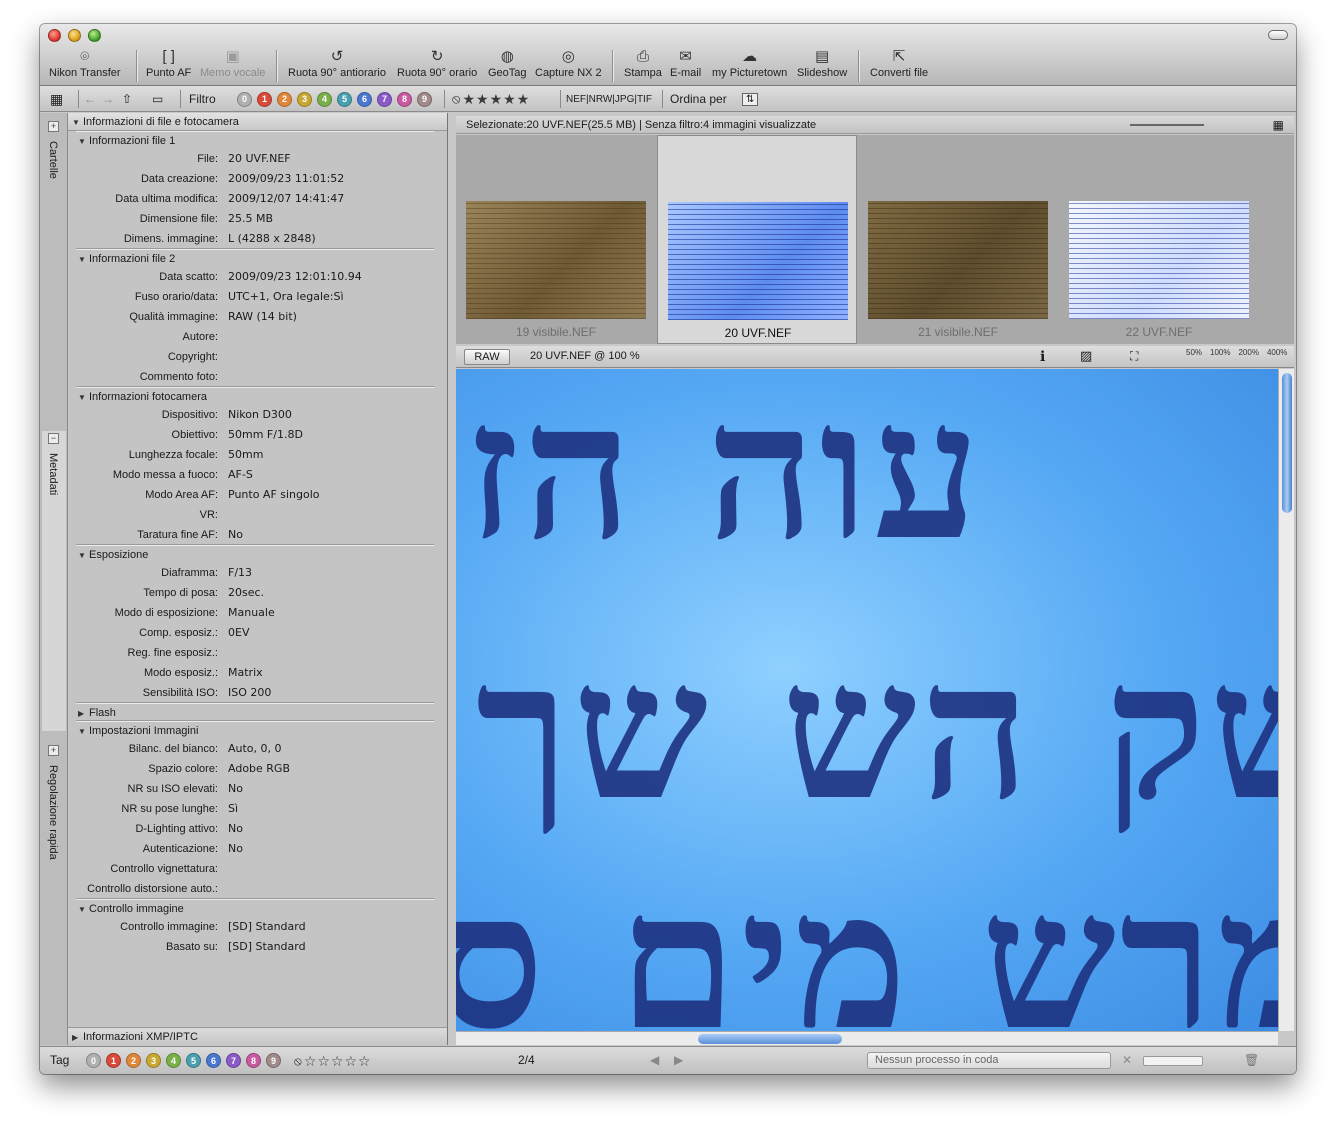  I want to click on picturetown-button: ☁ my Picturetown, so click(749, 66).